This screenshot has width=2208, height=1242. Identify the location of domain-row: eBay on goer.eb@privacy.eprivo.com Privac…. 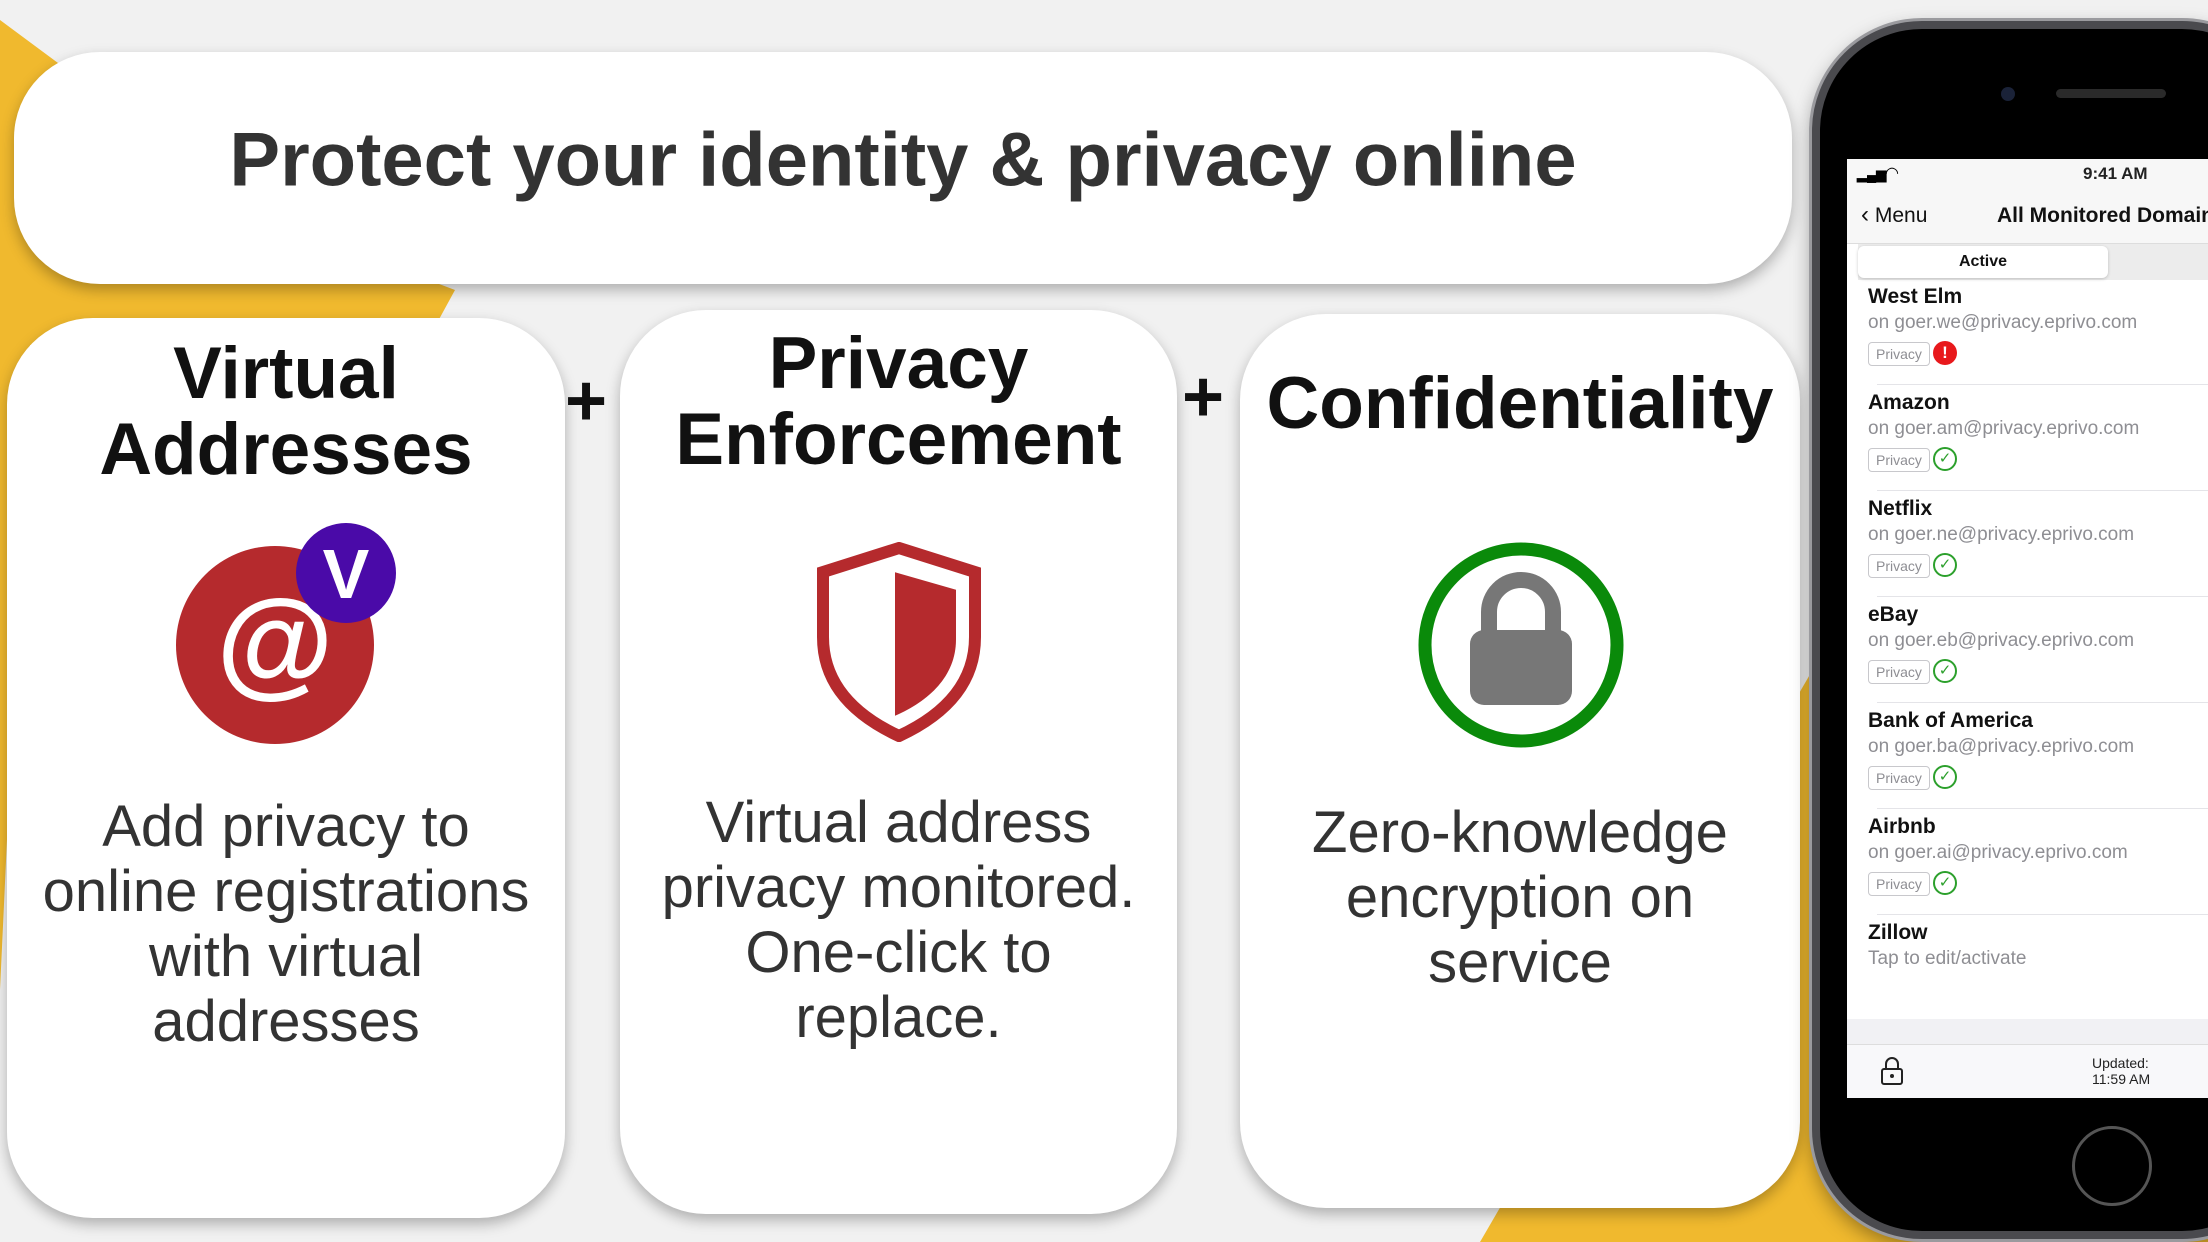
(2027, 656).